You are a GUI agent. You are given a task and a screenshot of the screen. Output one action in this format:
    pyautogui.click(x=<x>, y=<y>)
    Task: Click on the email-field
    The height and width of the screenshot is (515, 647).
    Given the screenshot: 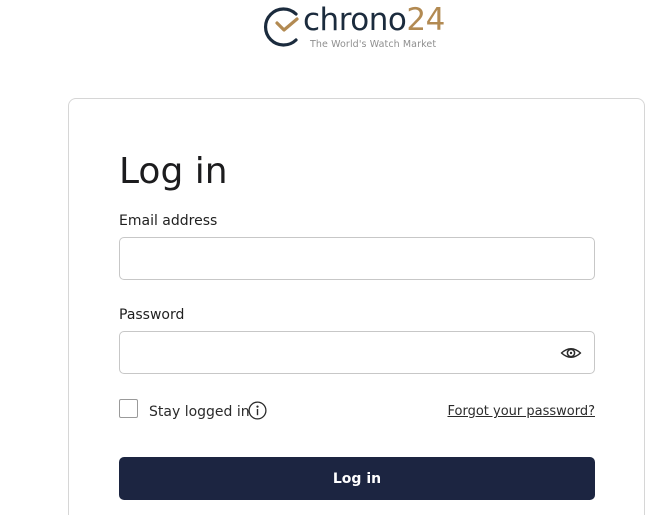 What is the action you would take?
    pyautogui.click(x=357, y=258)
    